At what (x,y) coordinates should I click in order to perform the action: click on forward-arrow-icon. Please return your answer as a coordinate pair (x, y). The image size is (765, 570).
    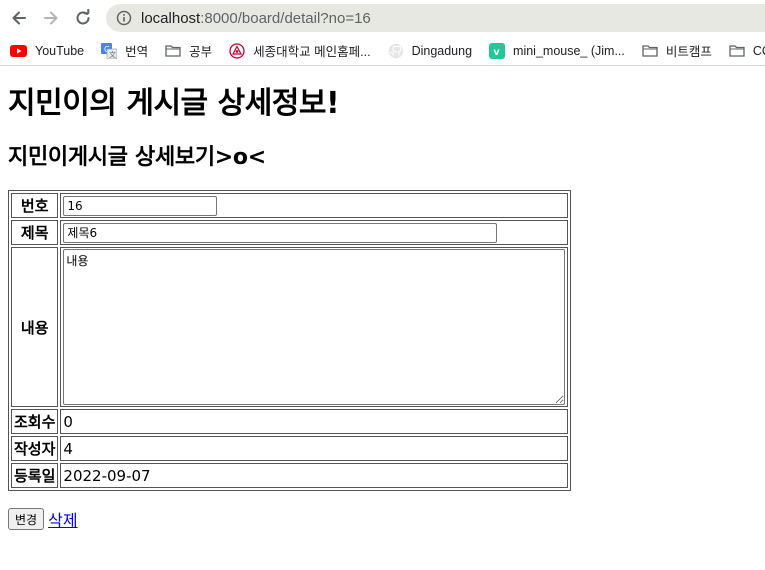
    Looking at the image, I should click on (51, 18).